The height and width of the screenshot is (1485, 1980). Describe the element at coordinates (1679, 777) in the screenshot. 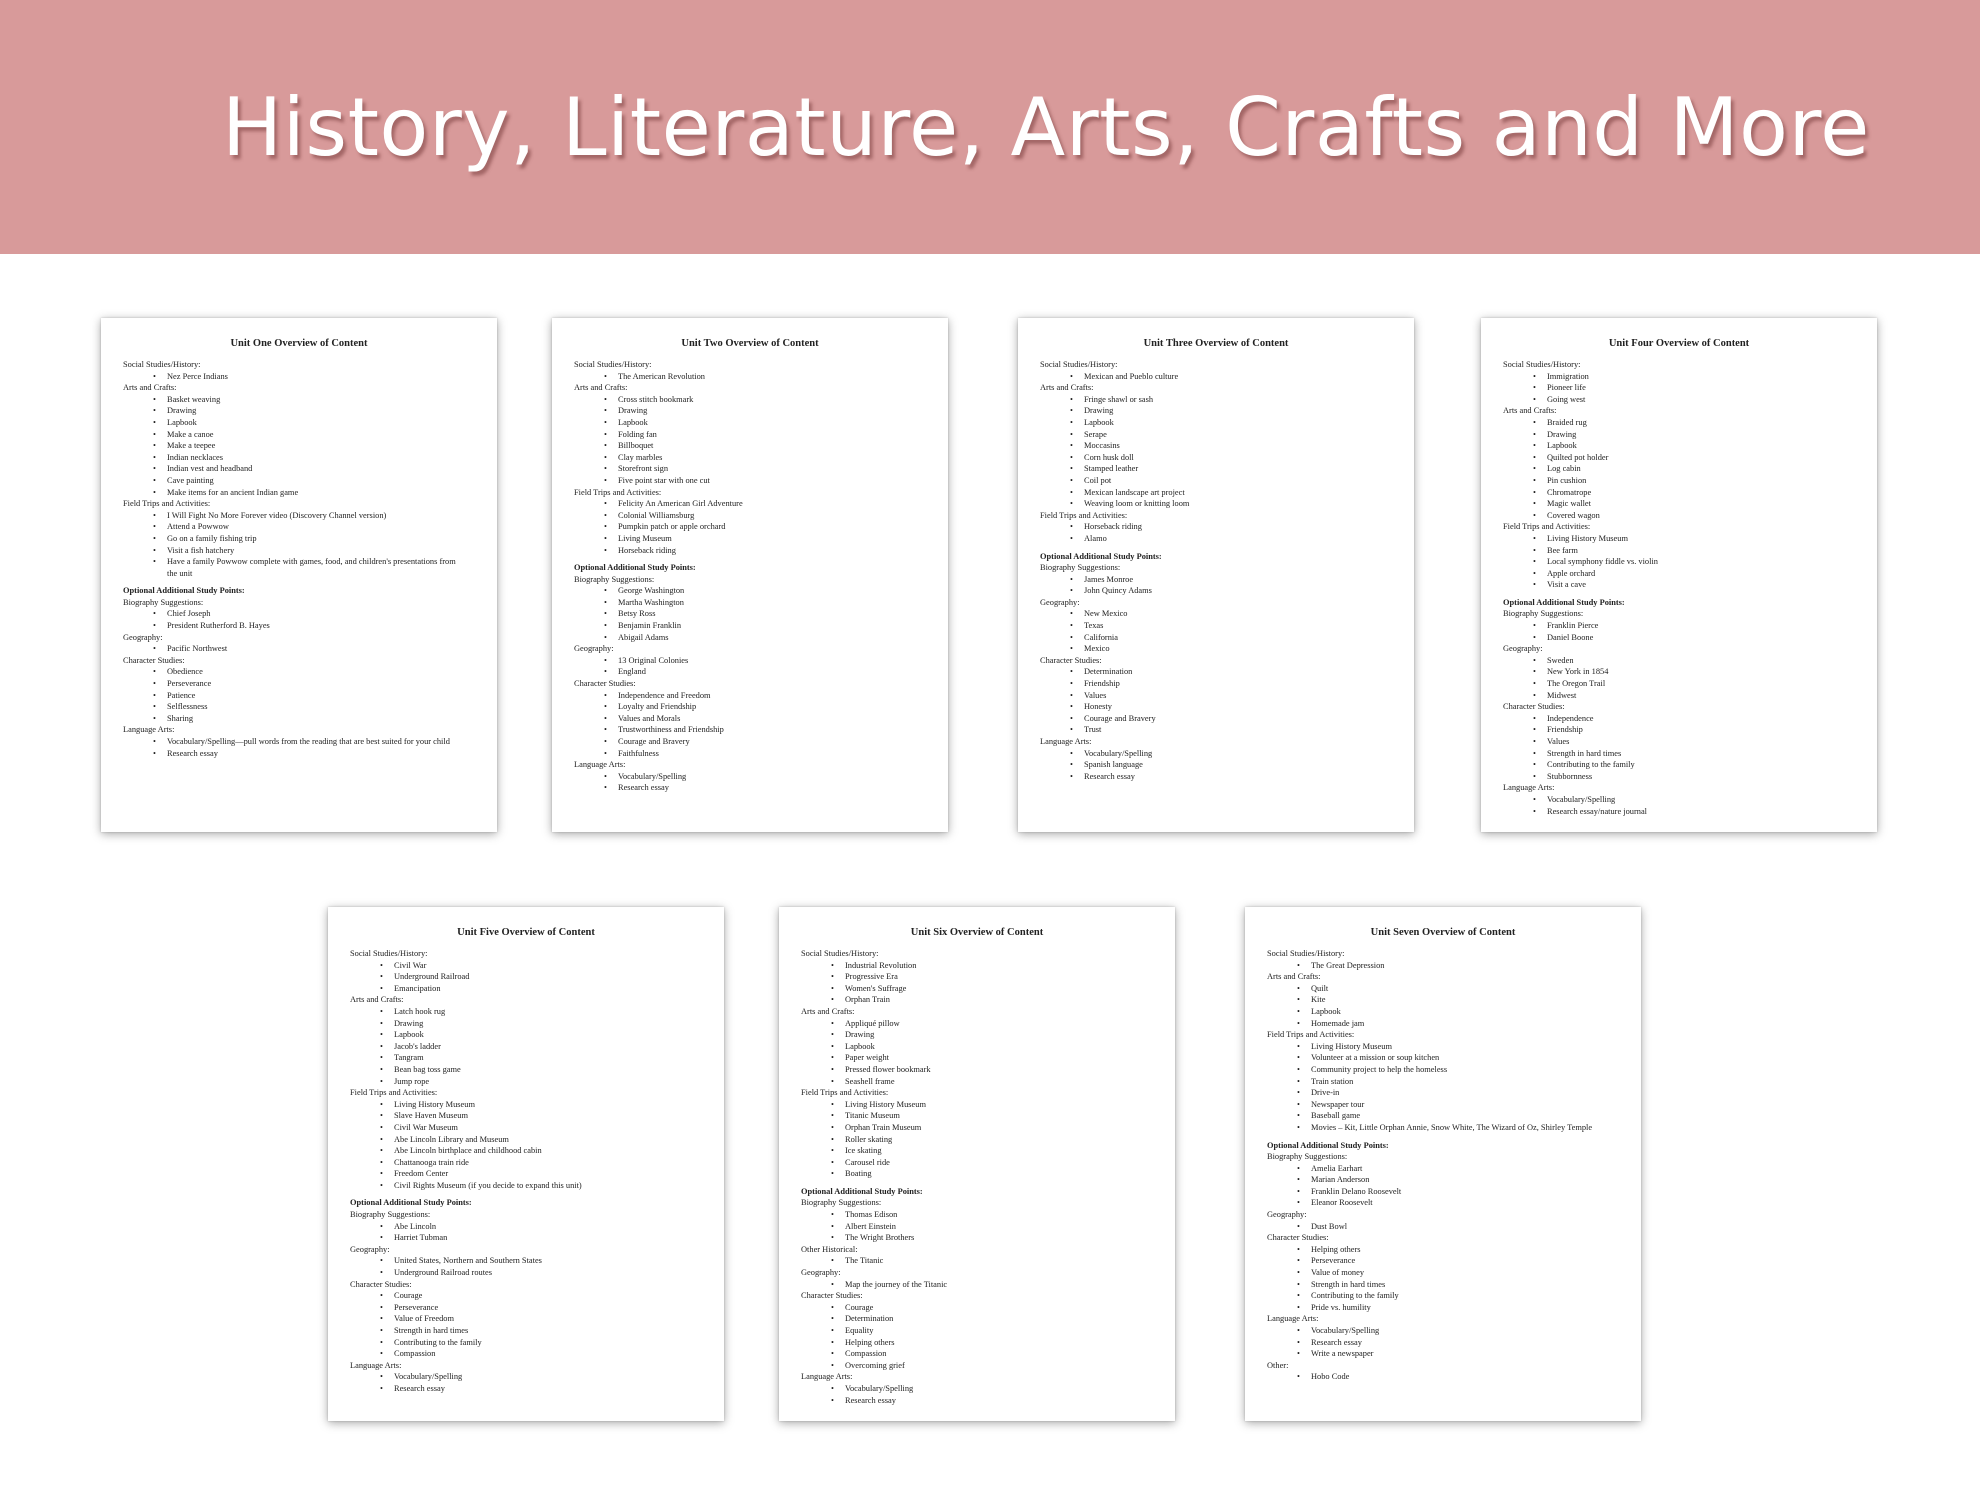

I see `list-item: Stubbornness` at that location.